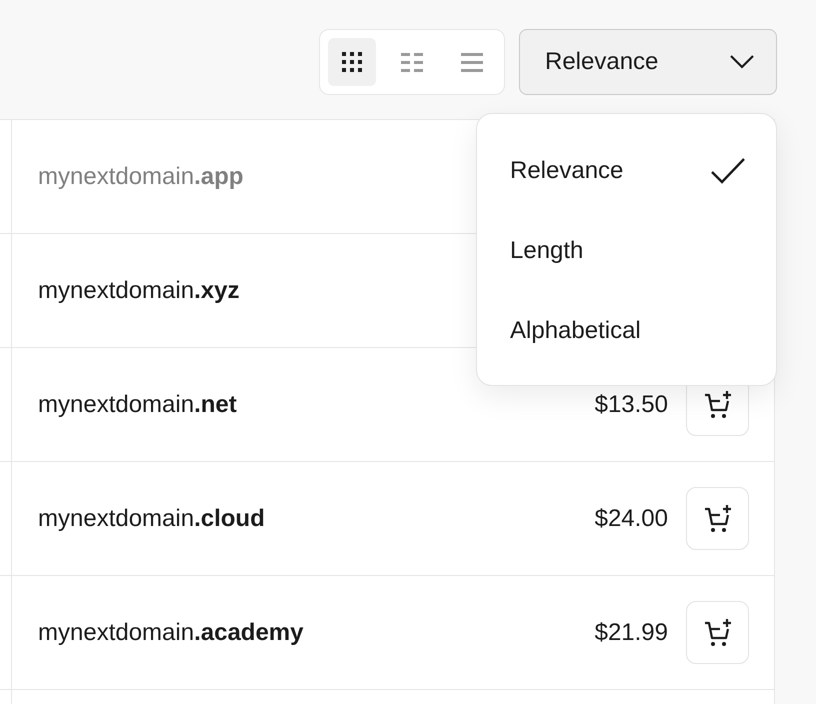 This screenshot has width=816, height=704. What do you see at coordinates (171, 633) in the screenshot?
I see `domain-name: mynextdomain.academy` at bounding box center [171, 633].